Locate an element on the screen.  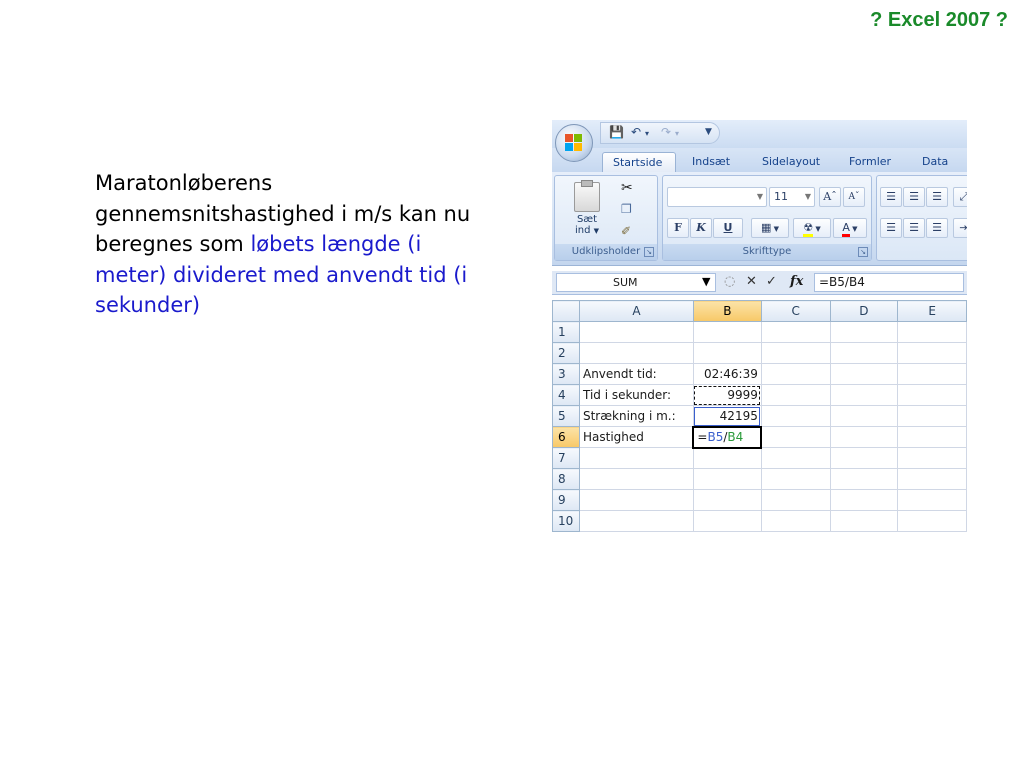
cell-a9 is located at coordinates (636, 500).